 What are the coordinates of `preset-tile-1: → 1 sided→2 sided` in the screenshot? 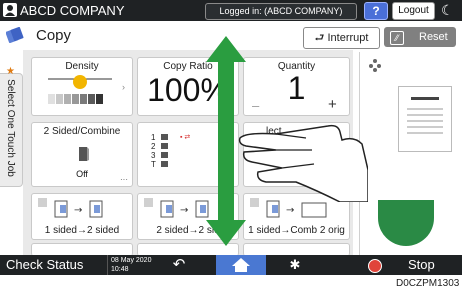 It's located at (82, 216).